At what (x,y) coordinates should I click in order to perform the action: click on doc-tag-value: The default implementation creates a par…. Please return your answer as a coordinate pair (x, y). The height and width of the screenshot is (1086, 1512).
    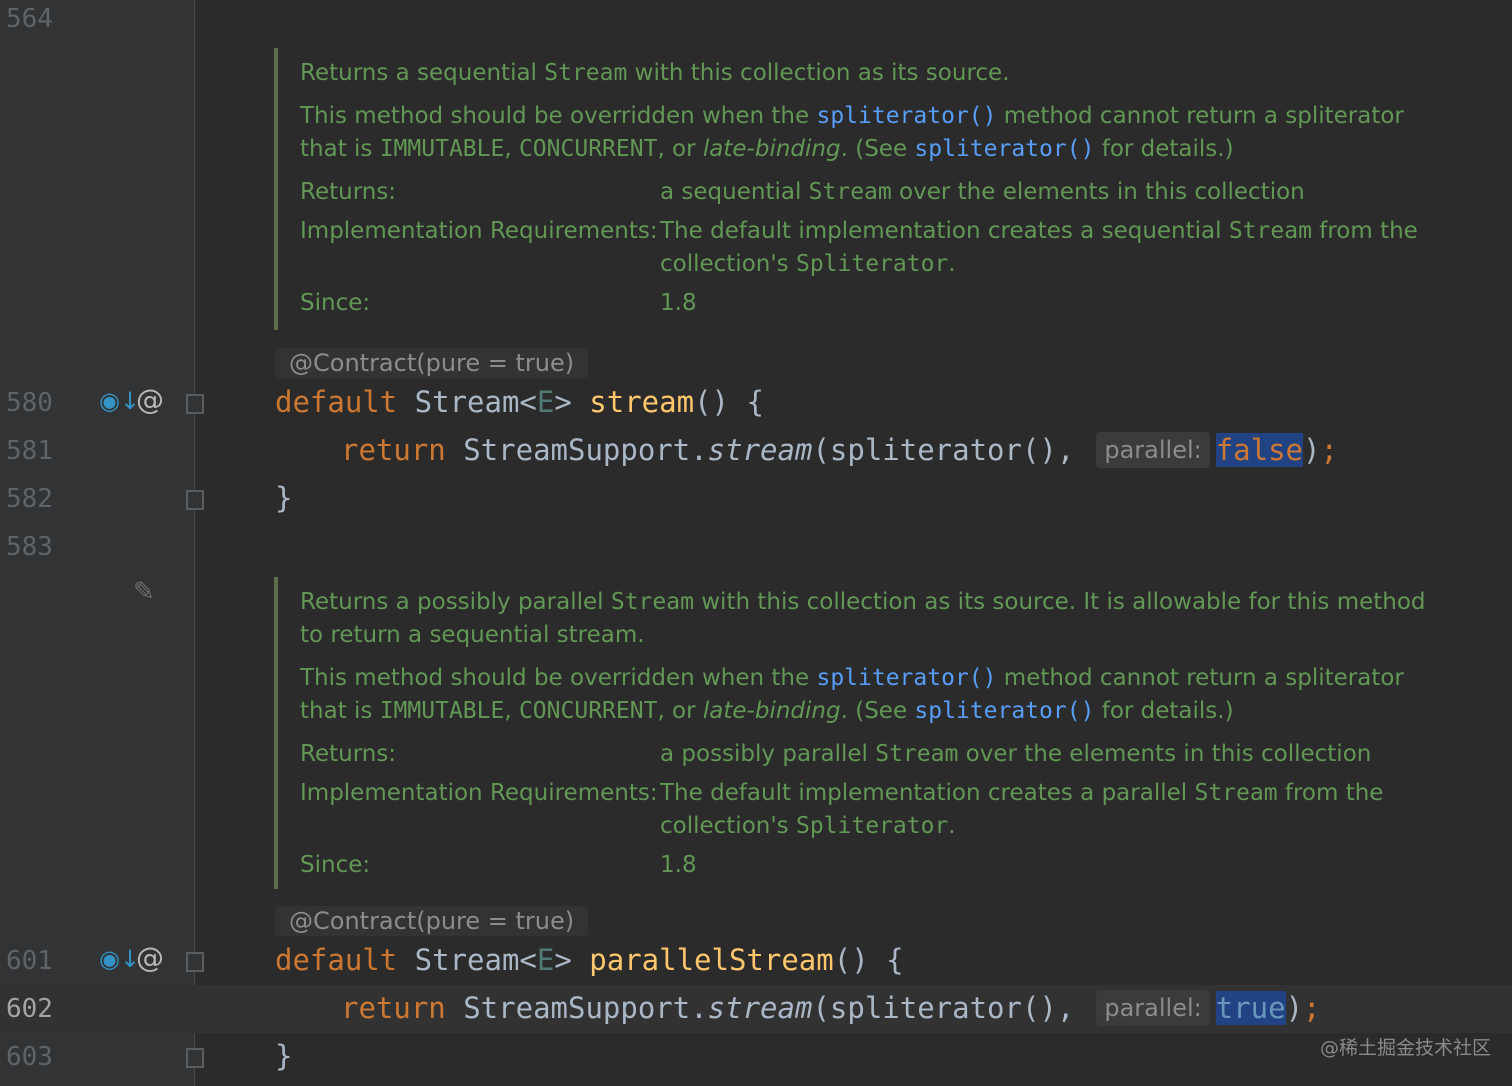
    Looking at the image, I should click on (1022, 809).